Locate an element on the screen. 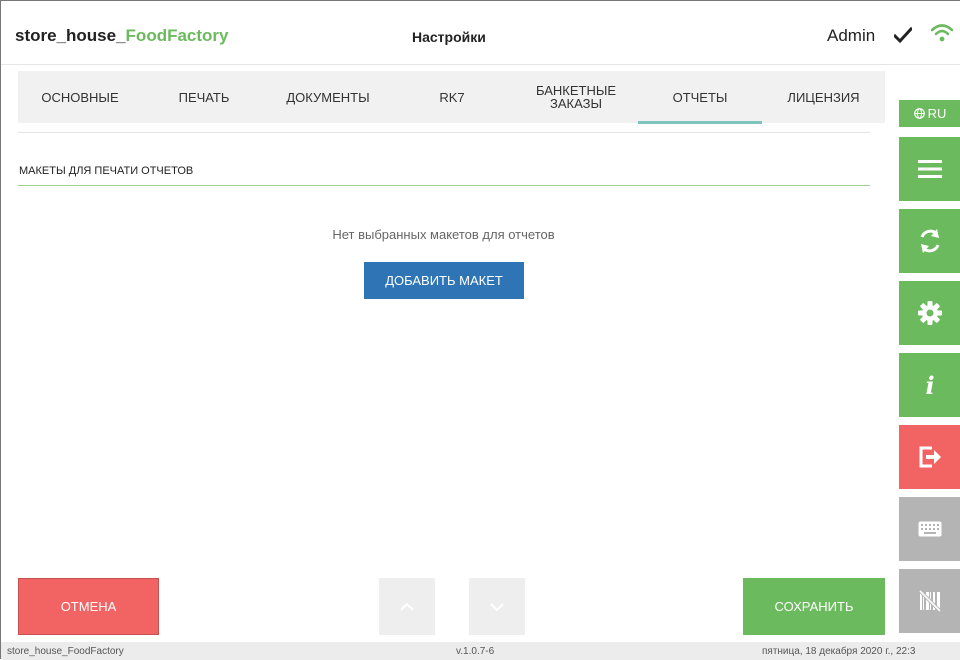  section-divider is located at coordinates (444, 185).